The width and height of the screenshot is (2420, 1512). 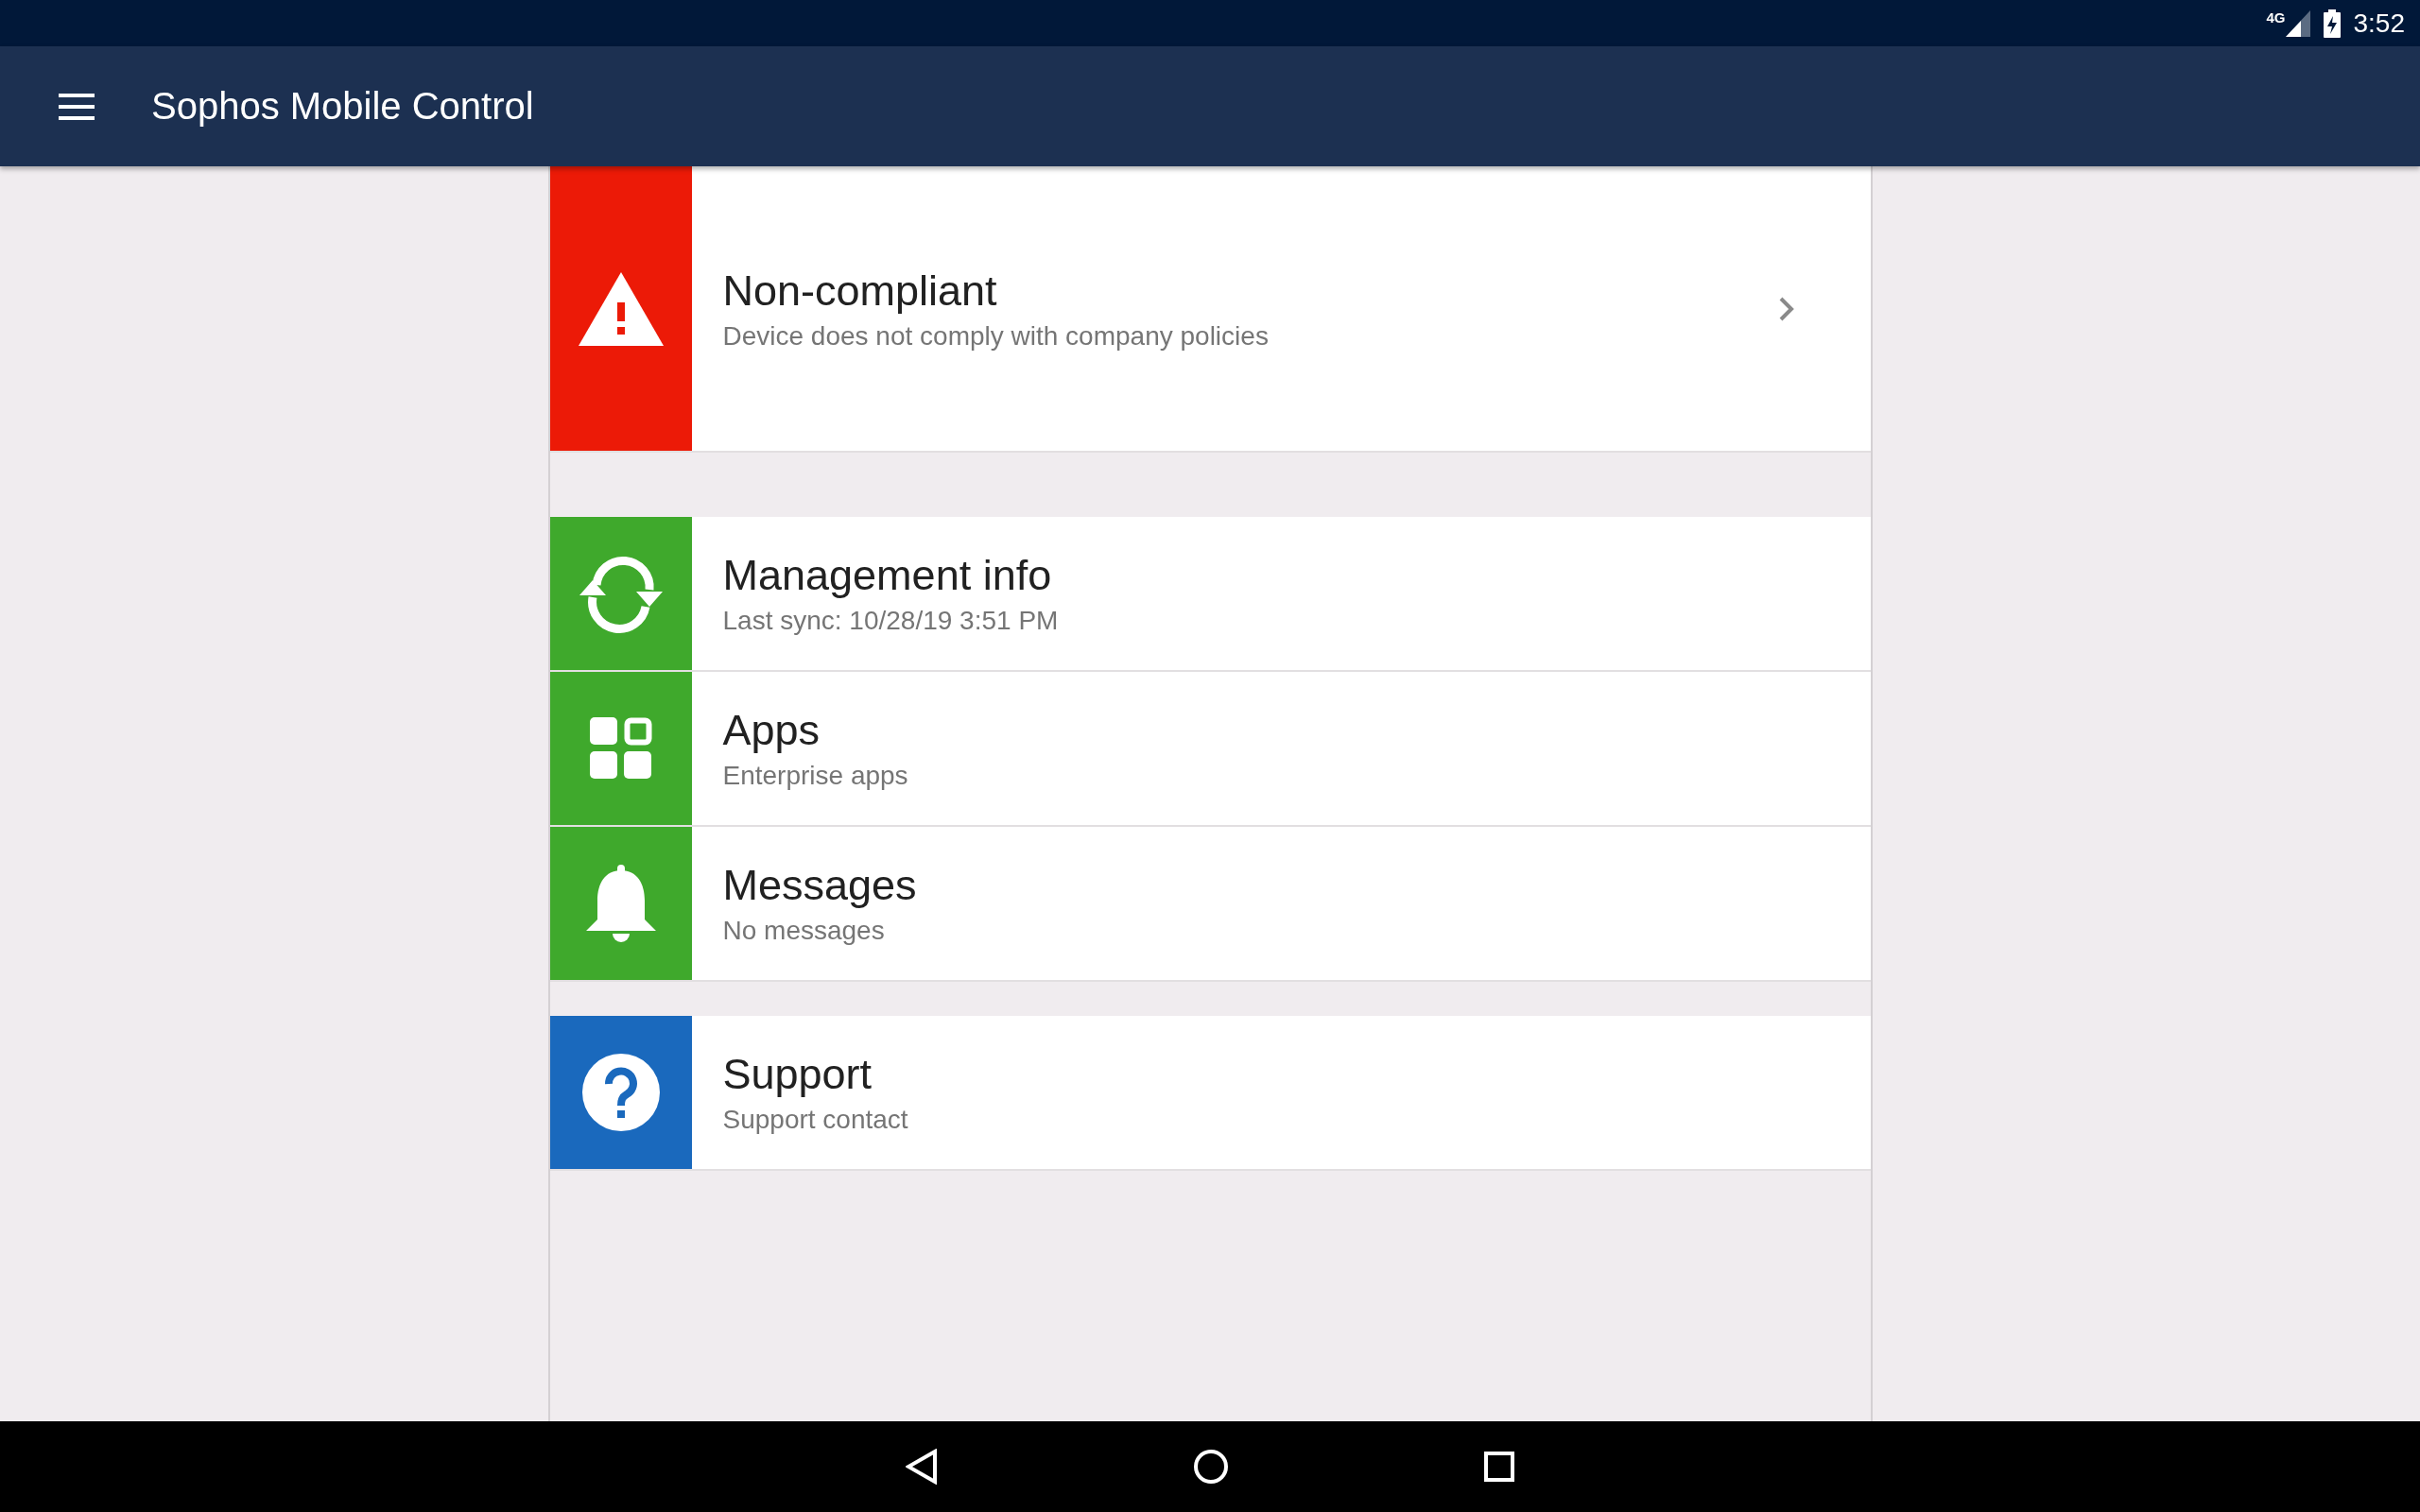 What do you see at coordinates (820, 885) in the screenshot?
I see `item-title: Messages` at bounding box center [820, 885].